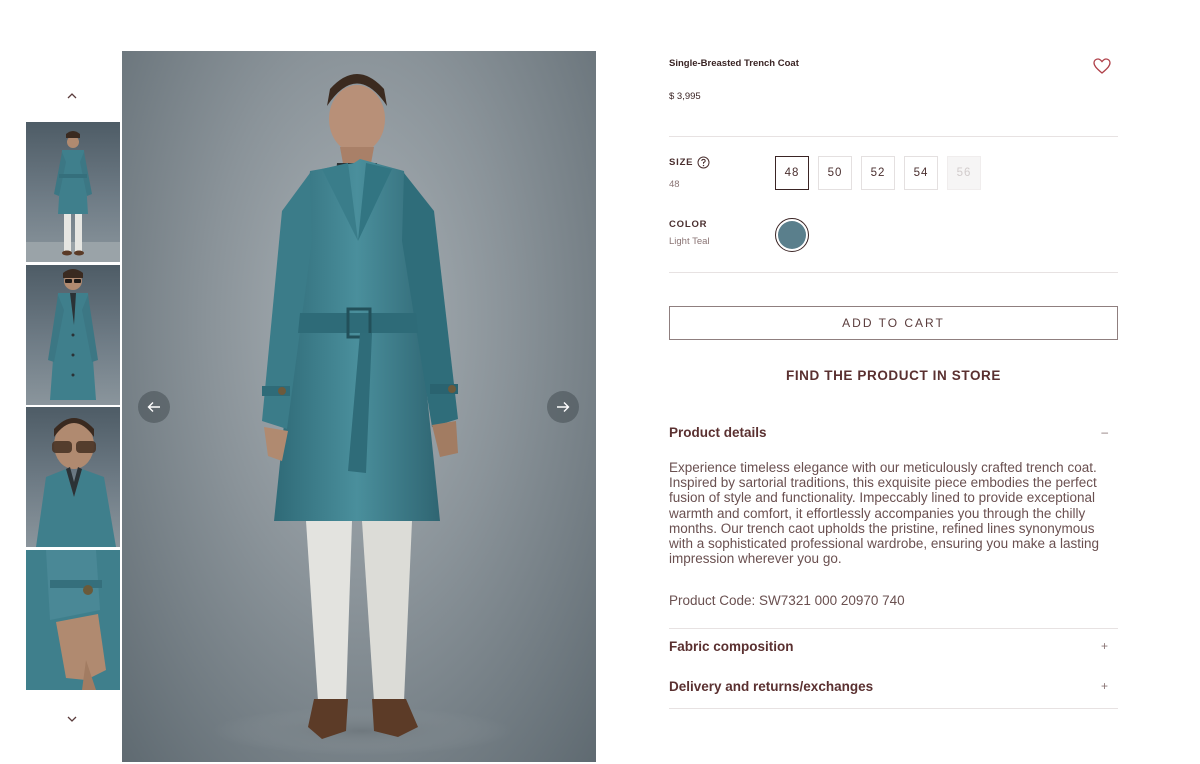 The image size is (1200, 764). Describe the element at coordinates (73, 192) in the screenshot. I see `thumbnail-full-length` at that location.